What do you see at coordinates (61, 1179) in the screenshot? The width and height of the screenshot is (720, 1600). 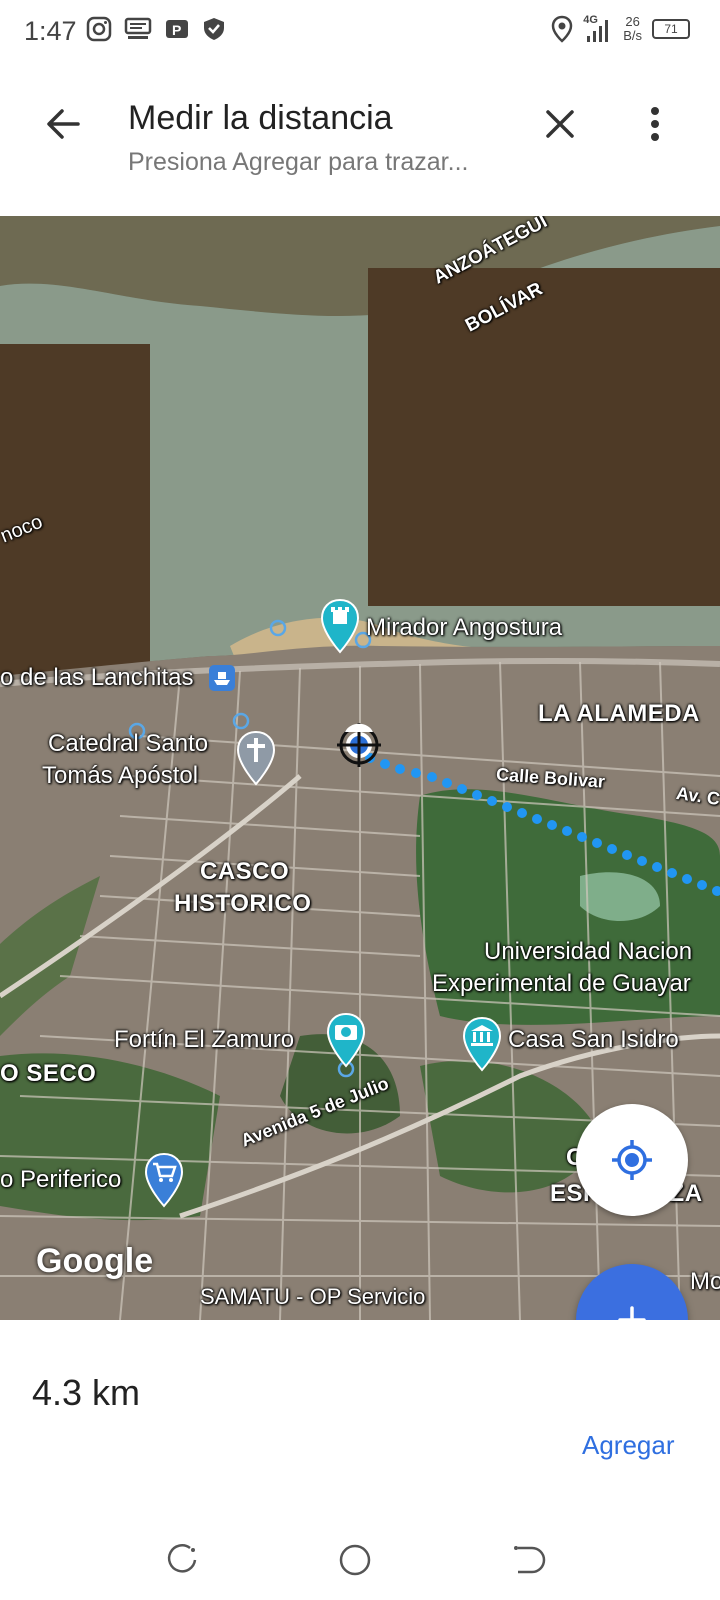 I see `map-label-periferico: o Periferico` at bounding box center [61, 1179].